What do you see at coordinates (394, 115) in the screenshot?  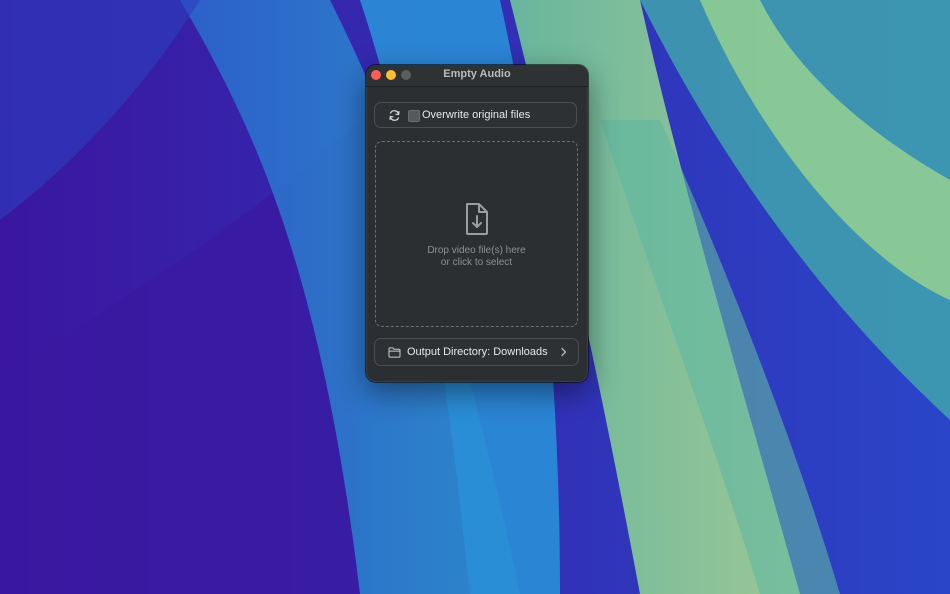 I see `refresh-icon` at bounding box center [394, 115].